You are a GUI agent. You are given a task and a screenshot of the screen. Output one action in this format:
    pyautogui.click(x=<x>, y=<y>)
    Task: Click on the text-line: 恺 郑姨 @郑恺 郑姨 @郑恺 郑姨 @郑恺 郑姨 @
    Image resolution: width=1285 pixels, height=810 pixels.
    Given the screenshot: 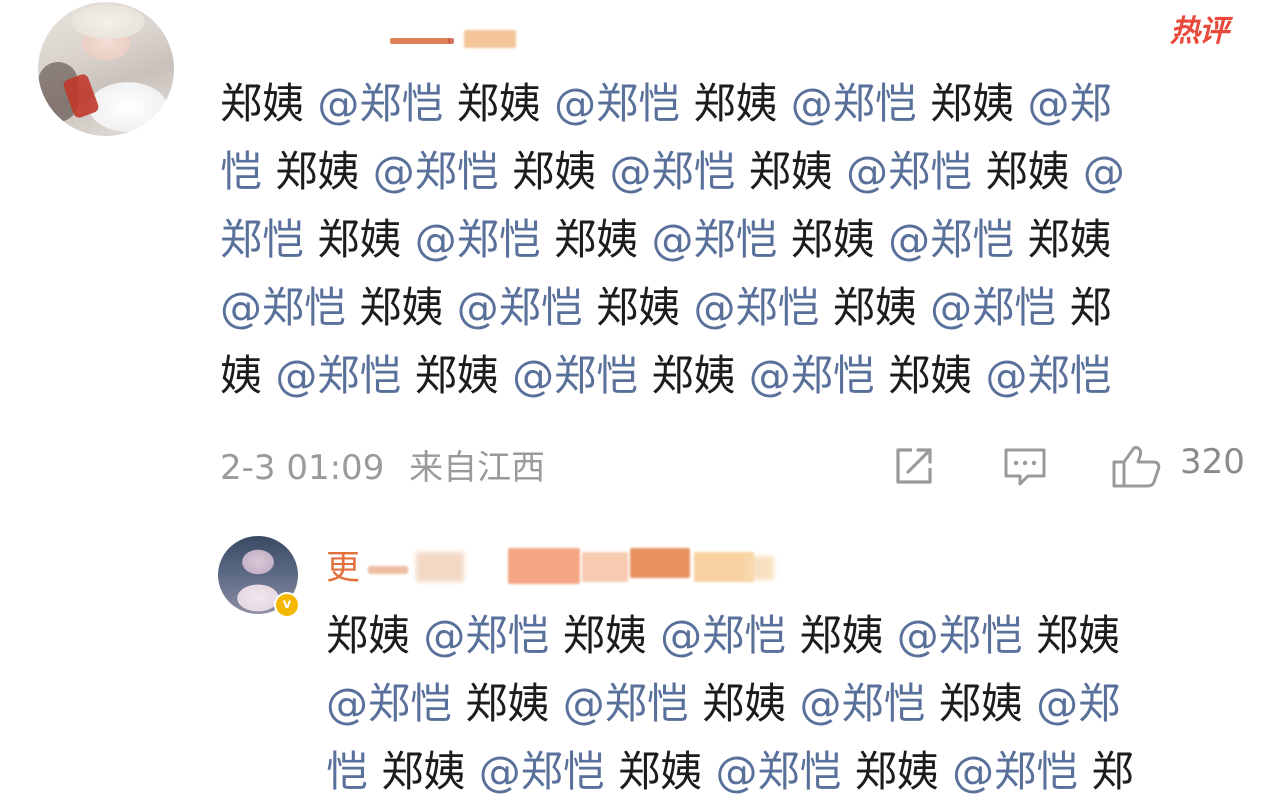 What is the action you would take?
    pyautogui.click(x=725, y=172)
    